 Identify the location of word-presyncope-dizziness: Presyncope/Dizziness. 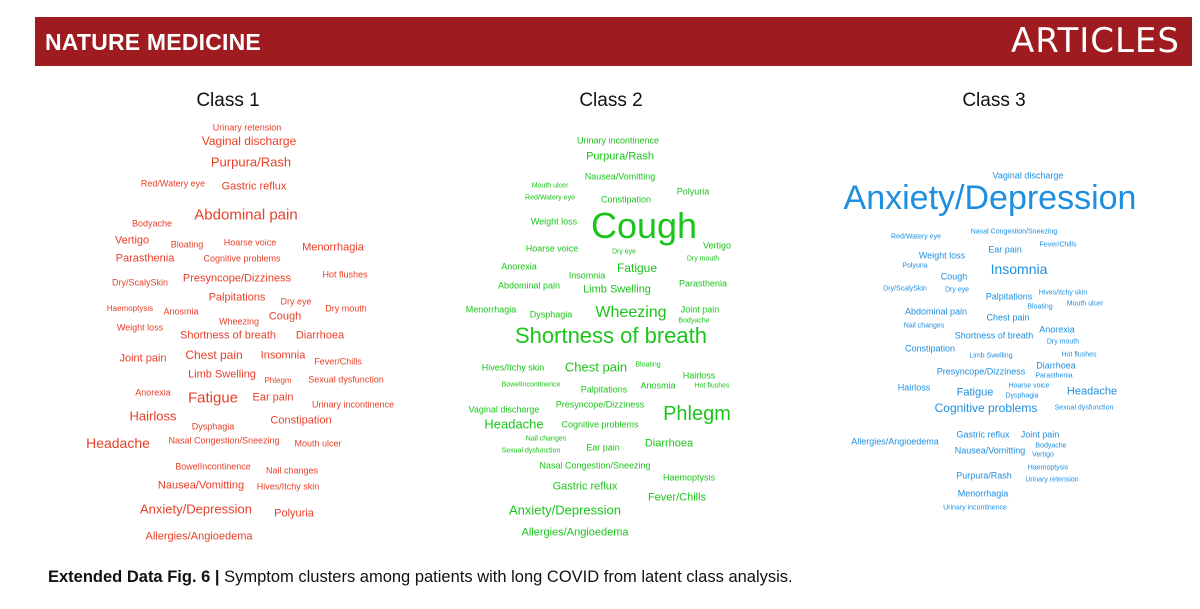
(981, 371).